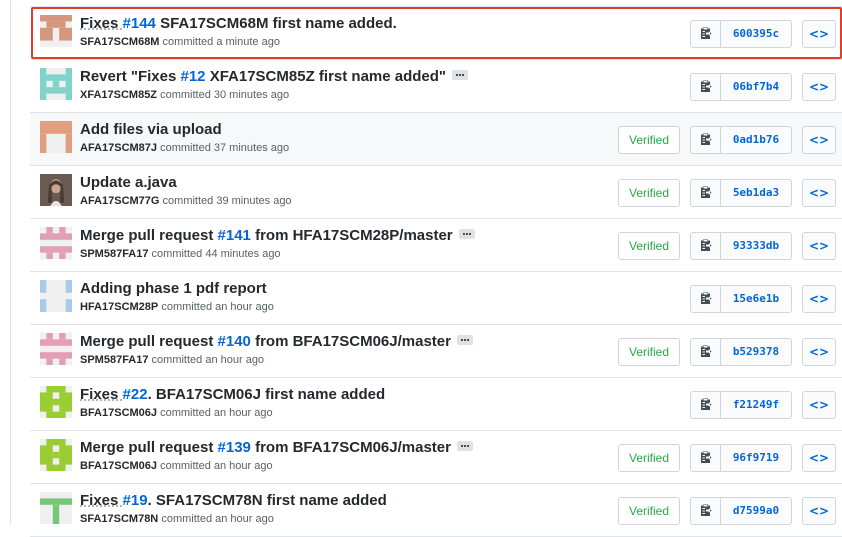 Image resolution: width=842 pixels, height=537 pixels. What do you see at coordinates (756, 34) in the screenshot?
I see `commit-sha-link: 600395c` at bounding box center [756, 34].